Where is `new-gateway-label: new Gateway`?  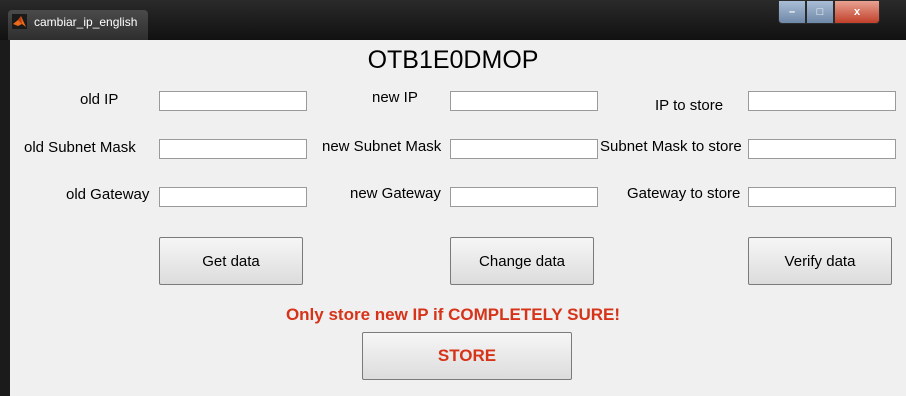 new-gateway-label: new Gateway is located at coordinates (395, 193).